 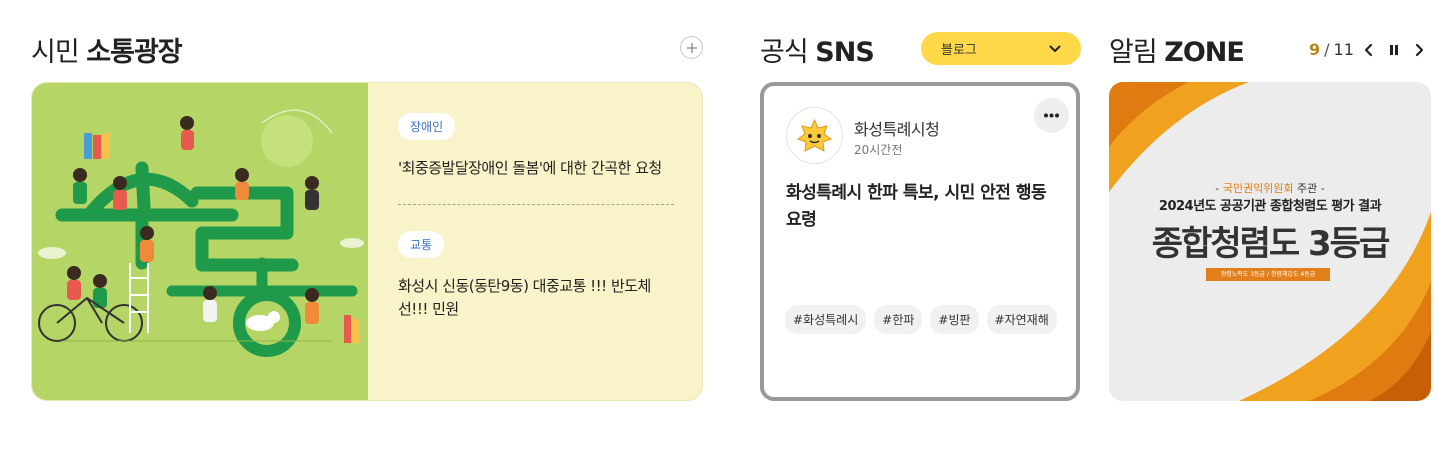 What do you see at coordinates (1331, 49) in the screenshot?
I see `slide-counter: 9 / 11` at bounding box center [1331, 49].